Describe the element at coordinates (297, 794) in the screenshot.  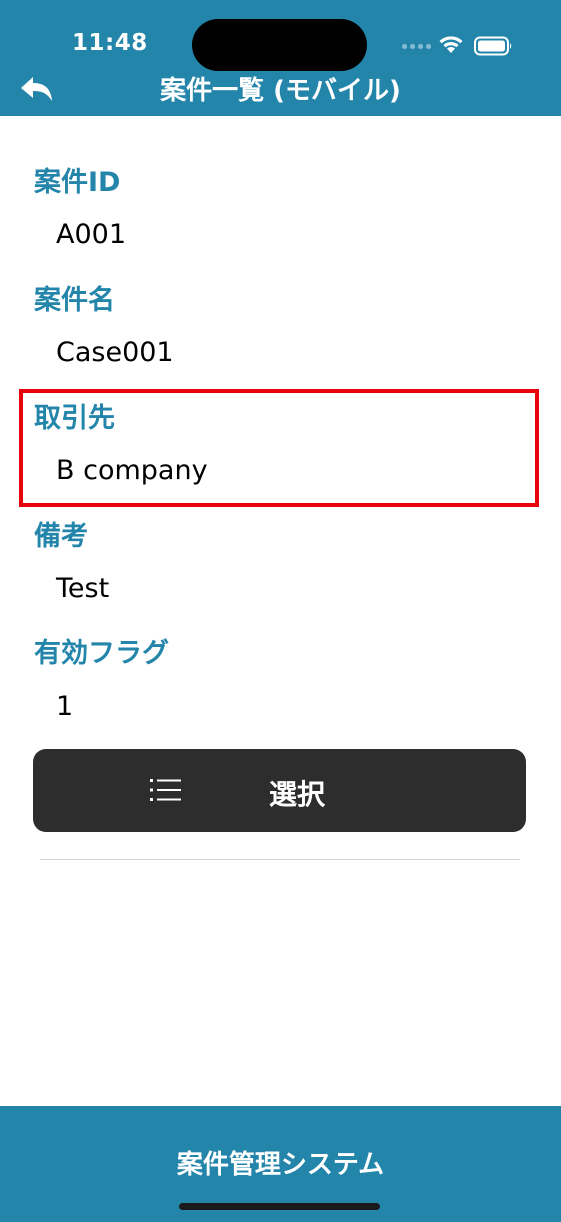
I see `select-button-label: 選択` at that location.